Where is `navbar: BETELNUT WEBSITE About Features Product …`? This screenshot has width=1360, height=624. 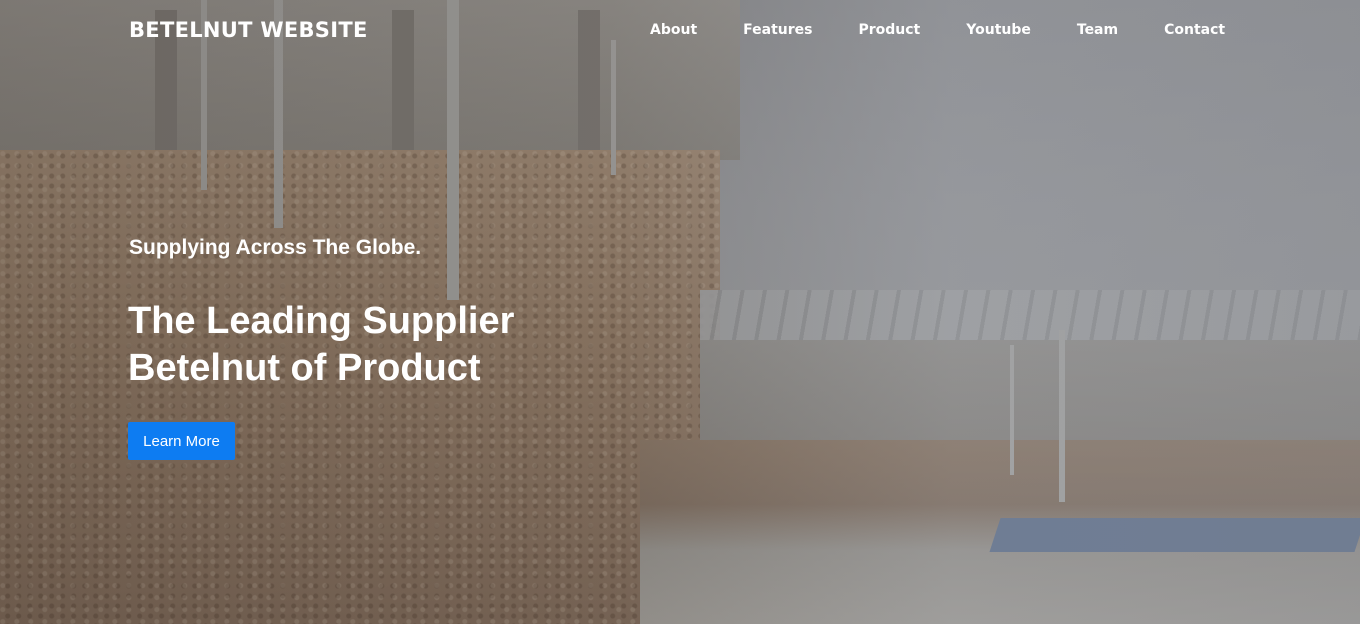
navbar: BETELNUT WEBSITE About Features Product … is located at coordinates (680, 32).